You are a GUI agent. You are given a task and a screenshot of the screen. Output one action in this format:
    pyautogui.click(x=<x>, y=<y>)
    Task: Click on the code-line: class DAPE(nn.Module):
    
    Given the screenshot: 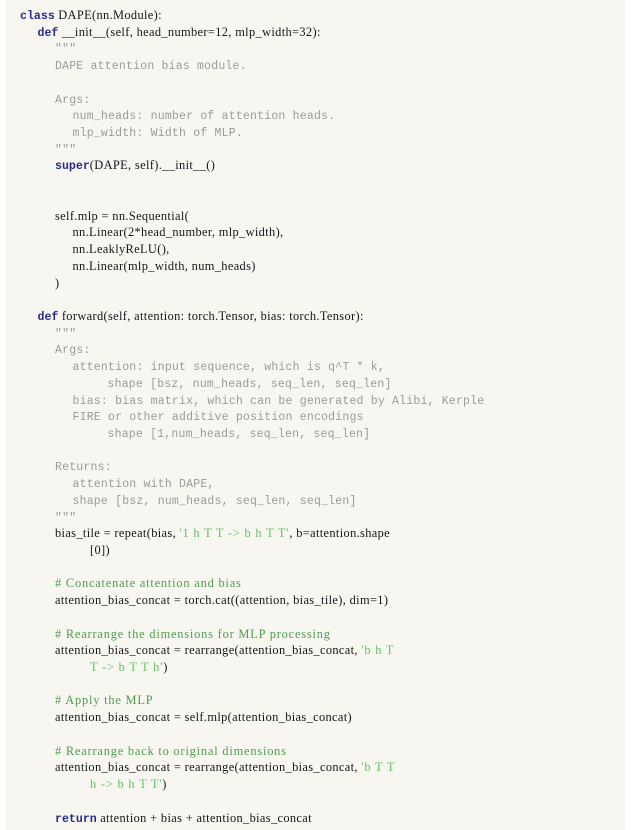 What is the action you would take?
    pyautogui.click(x=315, y=15)
    